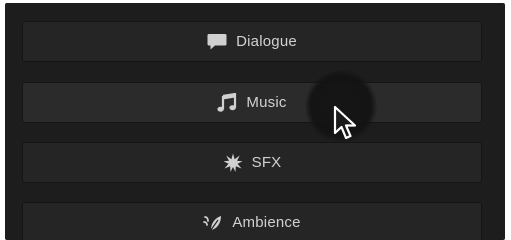 Image resolution: width=511 pixels, height=240 pixels. I want to click on ambience-button: Ambience, so click(252, 221).